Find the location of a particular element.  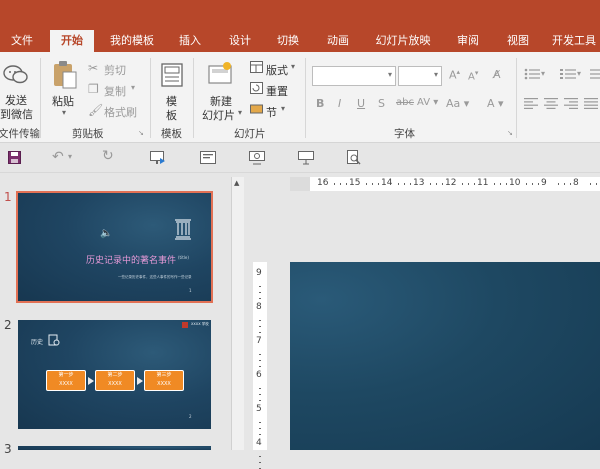

print-preview-icon is located at coordinates (354, 159).